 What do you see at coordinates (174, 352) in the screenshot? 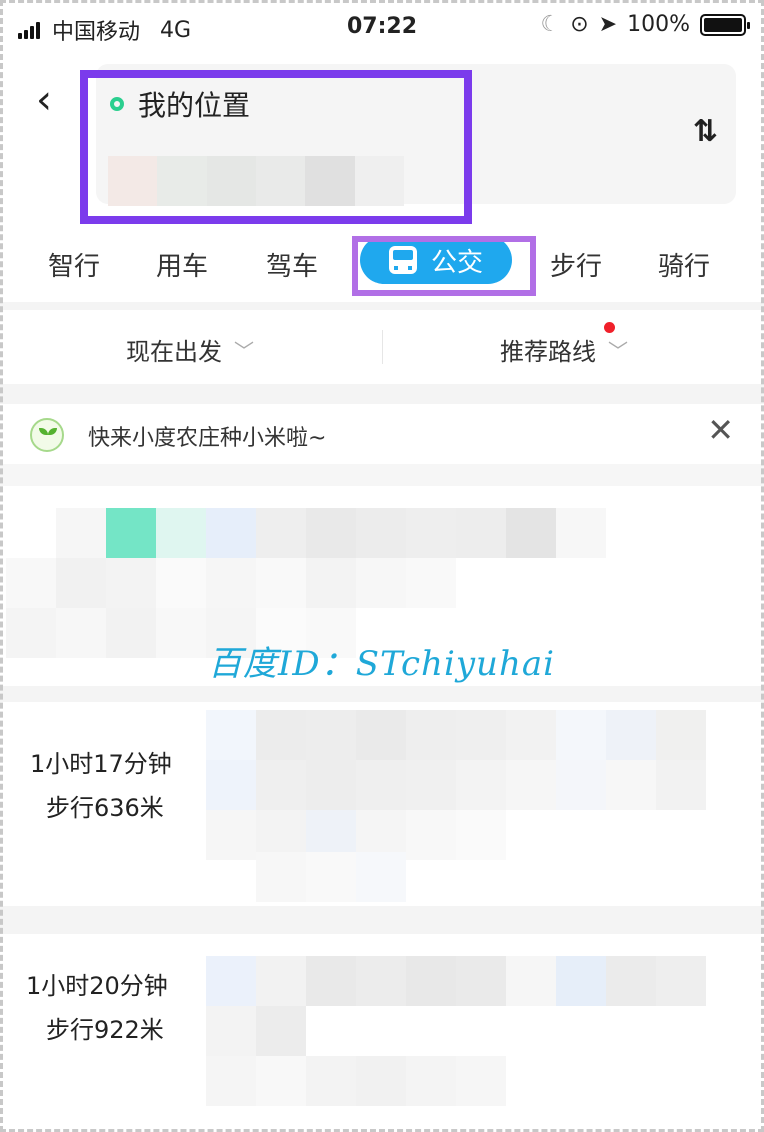
I see `depart-time-label: 现在出发` at bounding box center [174, 352].